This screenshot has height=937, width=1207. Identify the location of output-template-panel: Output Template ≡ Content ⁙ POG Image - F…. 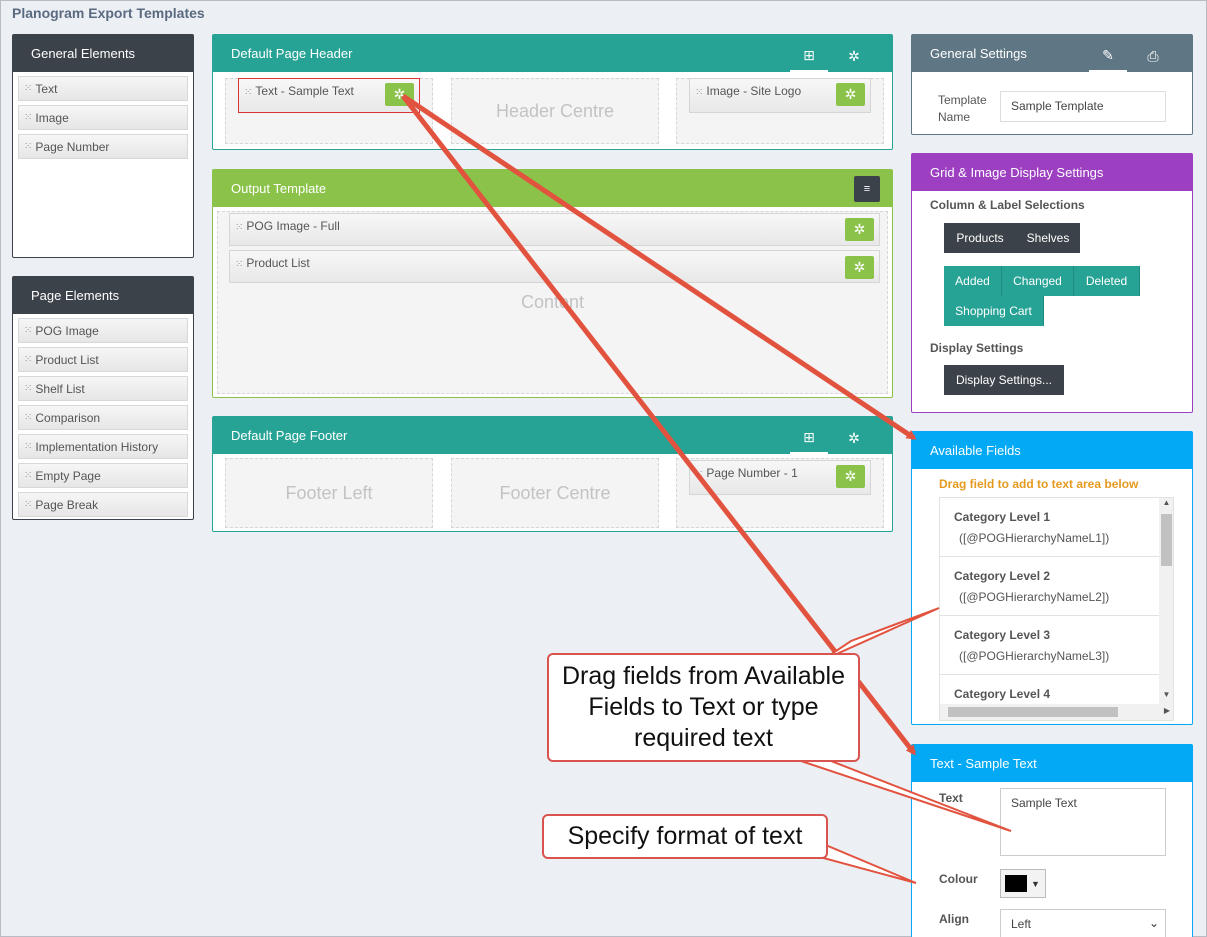
(552, 283).